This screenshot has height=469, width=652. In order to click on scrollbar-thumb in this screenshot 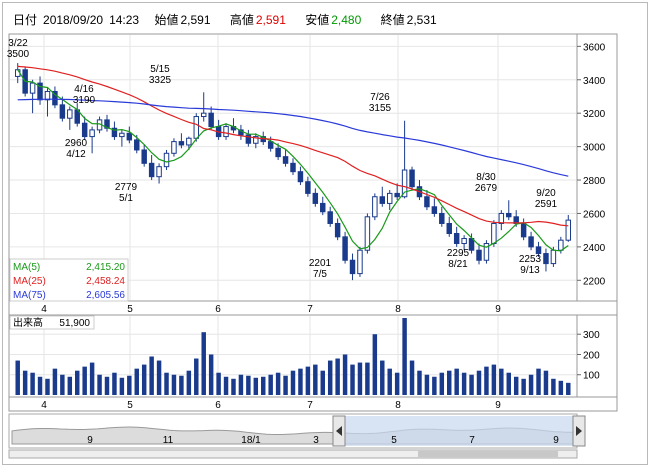, I will do `click(488, 454)`.